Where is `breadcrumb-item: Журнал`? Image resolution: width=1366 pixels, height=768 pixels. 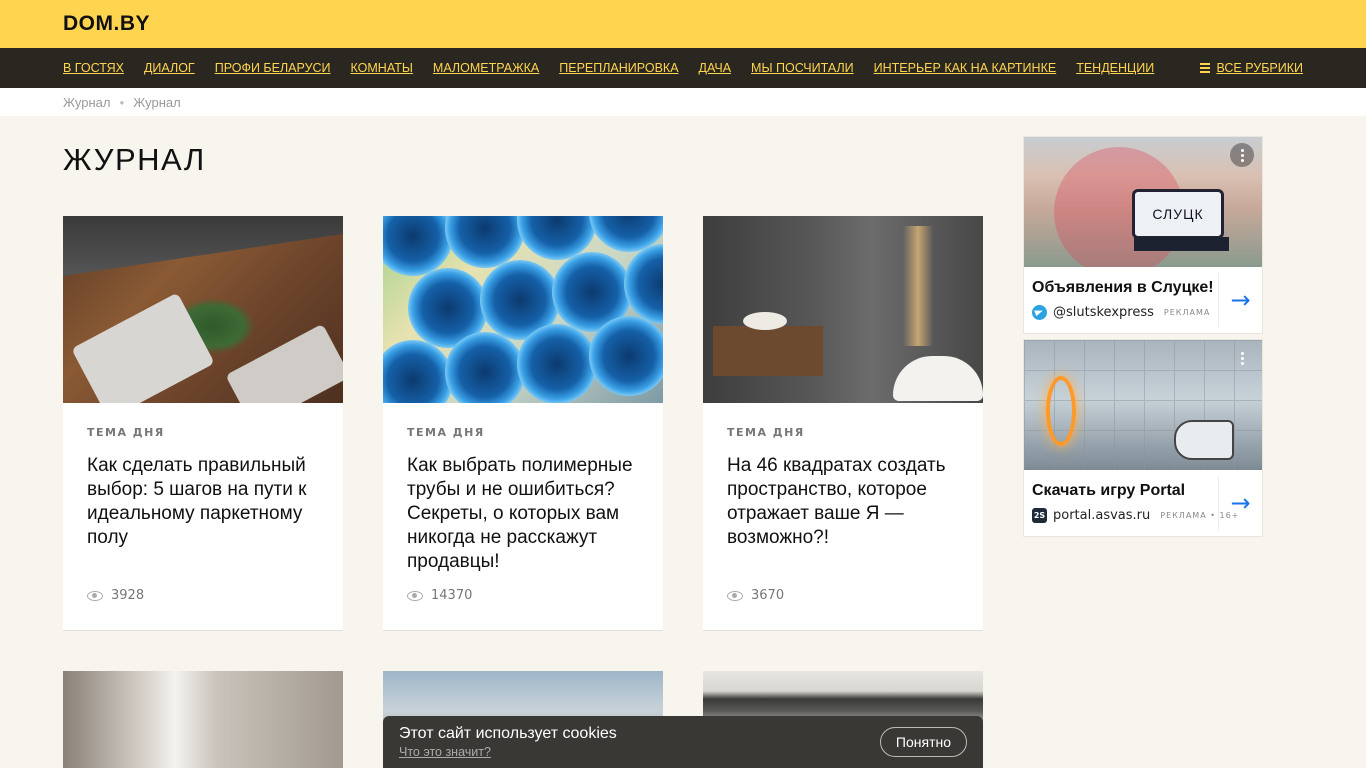
breadcrumb-item: Журнал is located at coordinates (86, 102).